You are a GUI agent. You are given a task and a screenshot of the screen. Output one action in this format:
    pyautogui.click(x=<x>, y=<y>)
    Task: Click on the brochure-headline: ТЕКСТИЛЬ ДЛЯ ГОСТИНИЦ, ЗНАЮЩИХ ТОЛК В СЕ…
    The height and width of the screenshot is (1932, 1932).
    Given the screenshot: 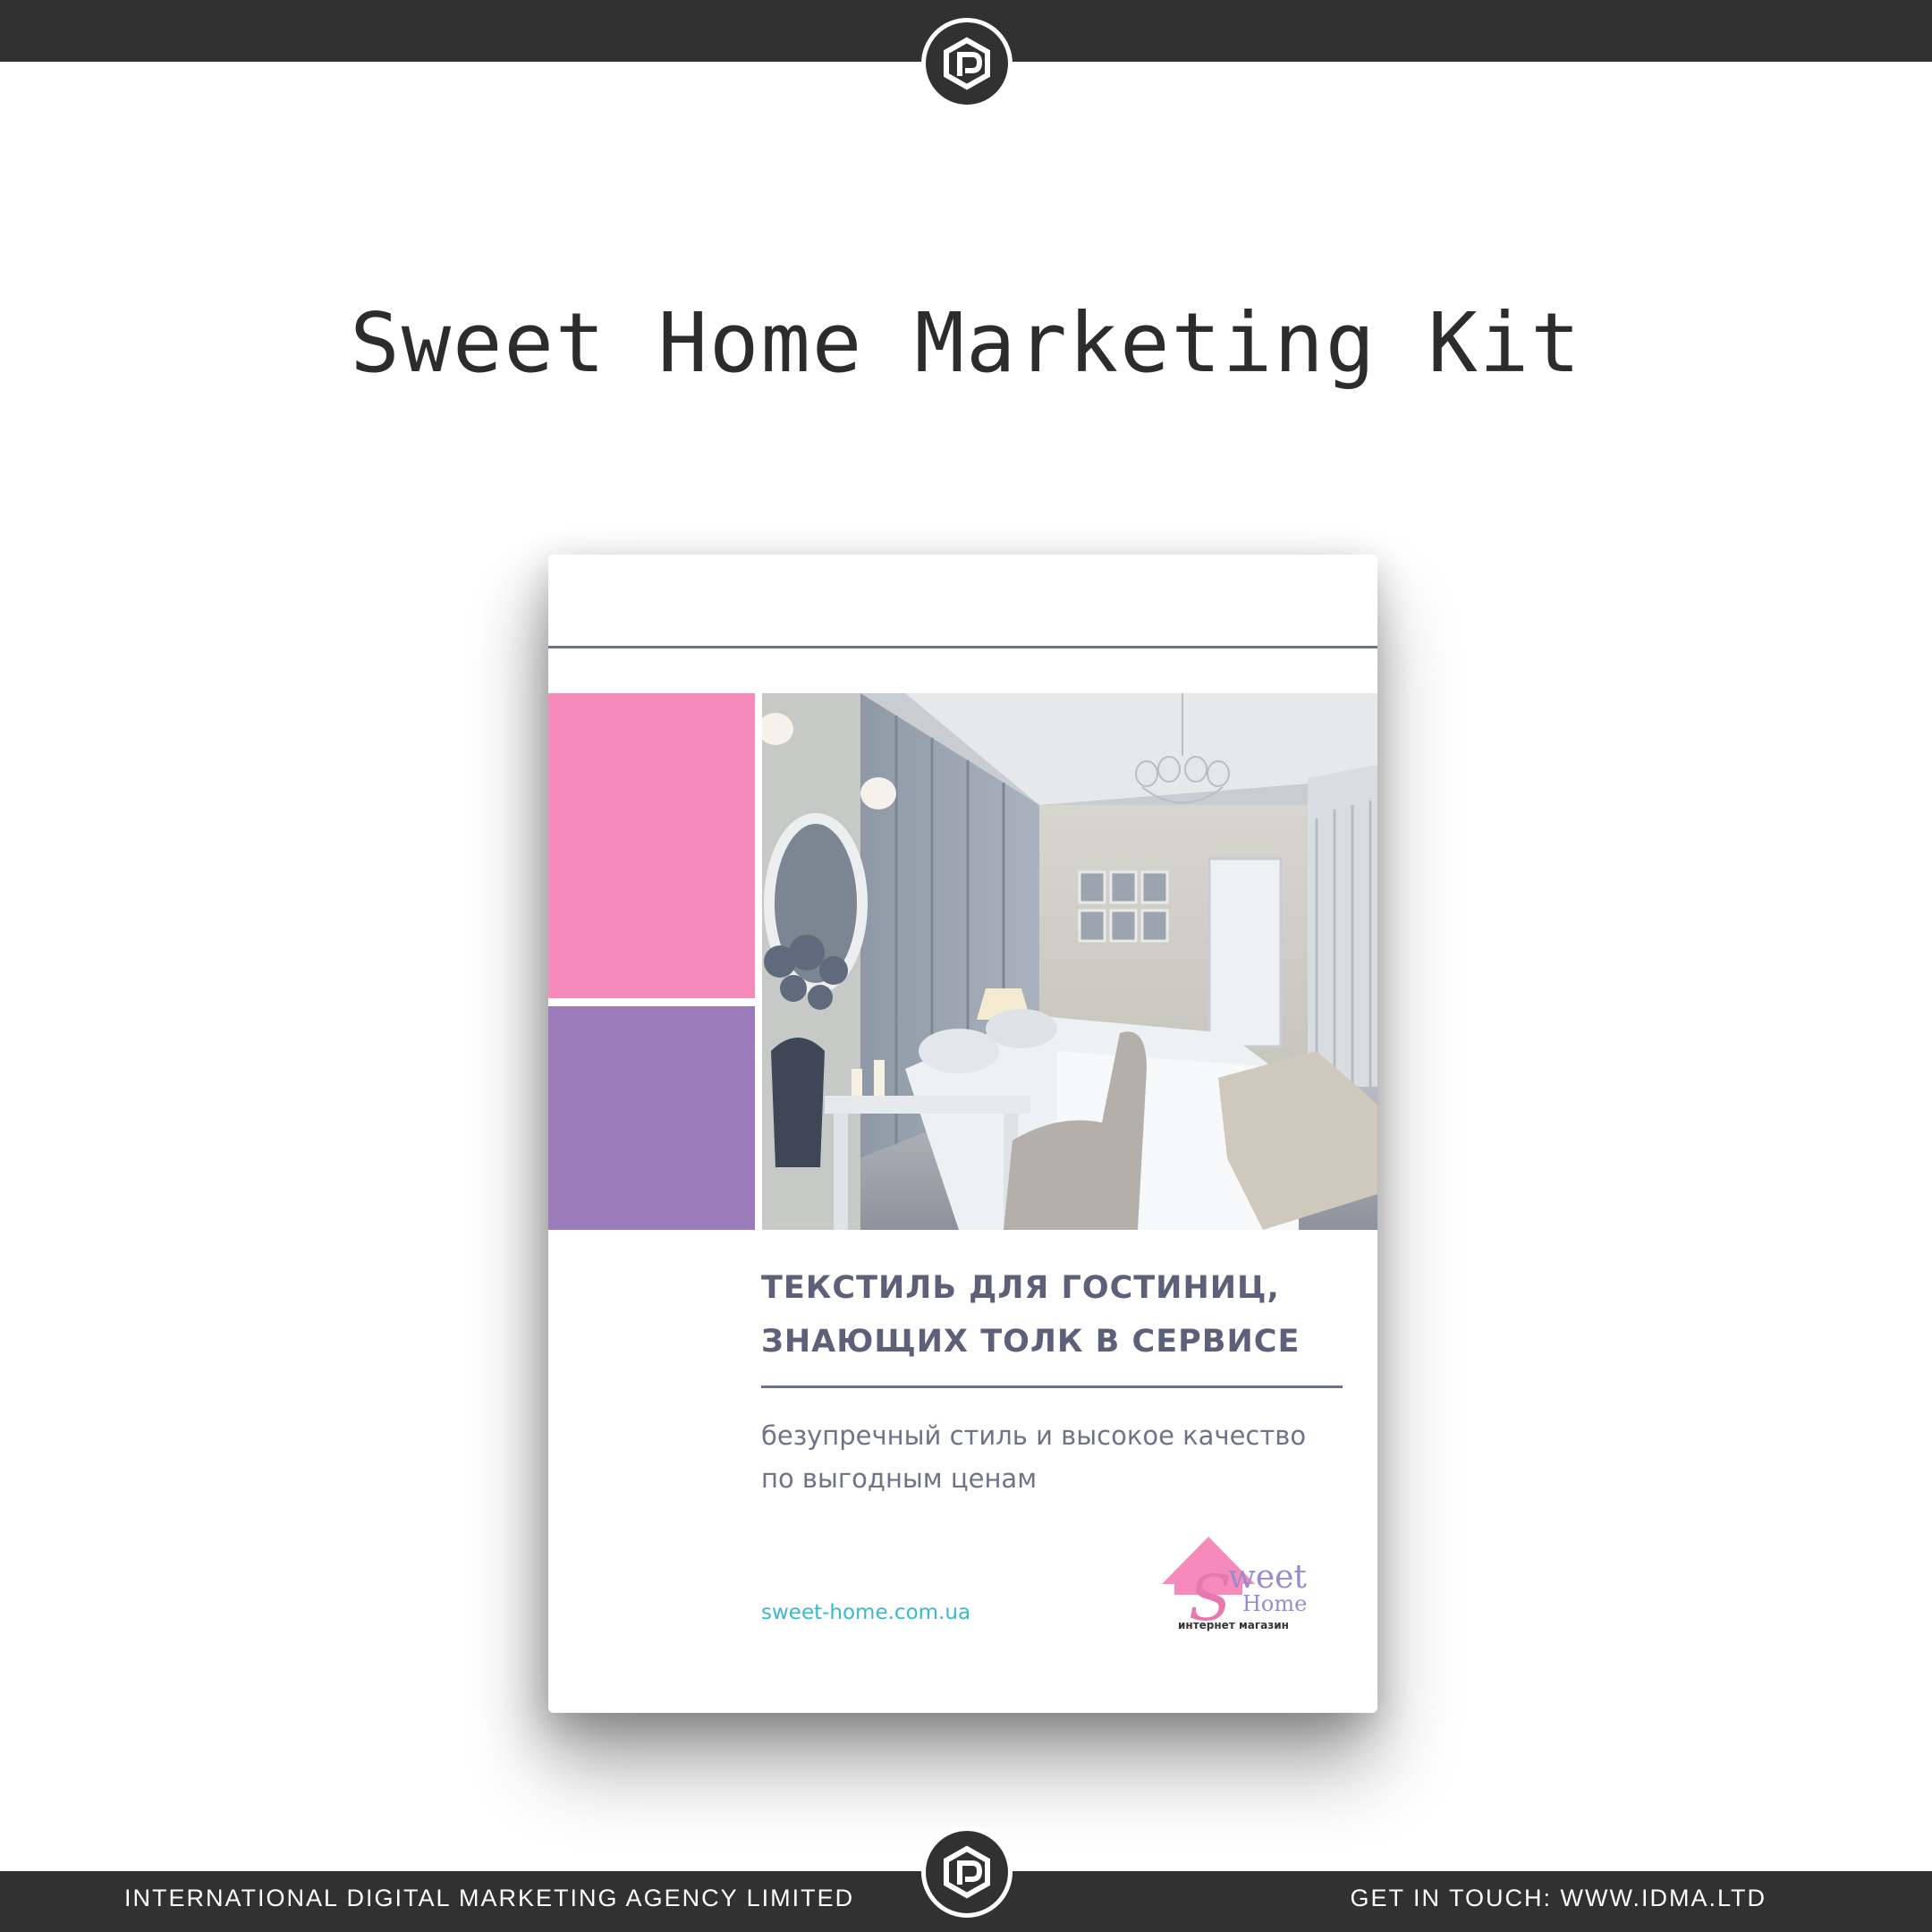 What is the action you would take?
    pyautogui.click(x=1047, y=1314)
    